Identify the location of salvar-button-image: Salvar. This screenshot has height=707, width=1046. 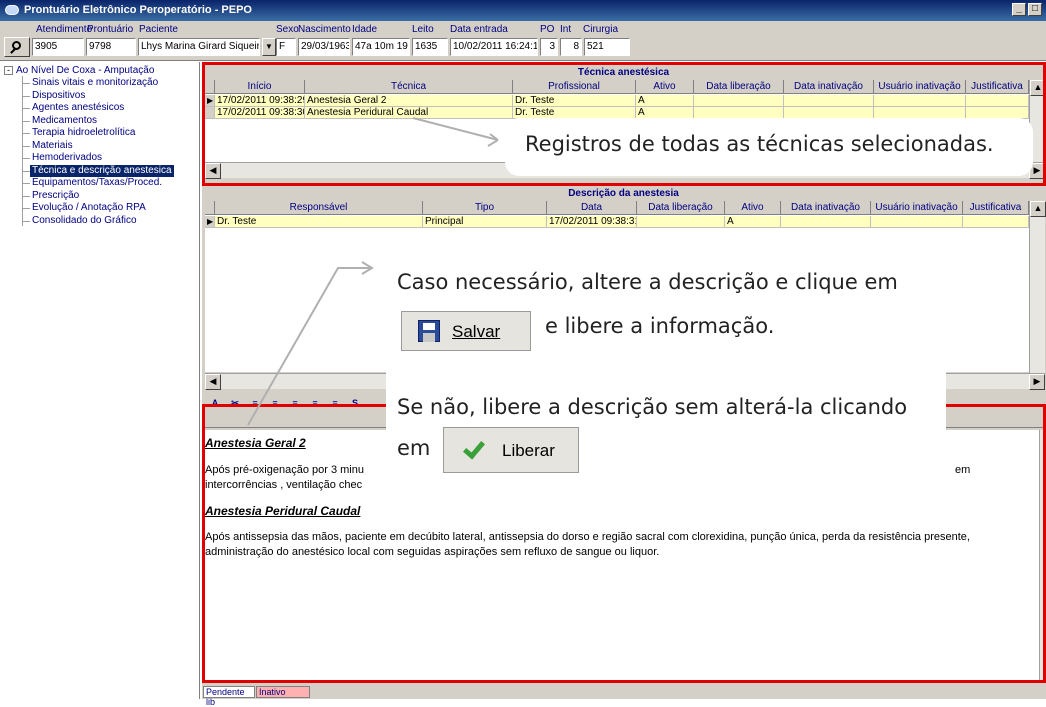
(466, 331).